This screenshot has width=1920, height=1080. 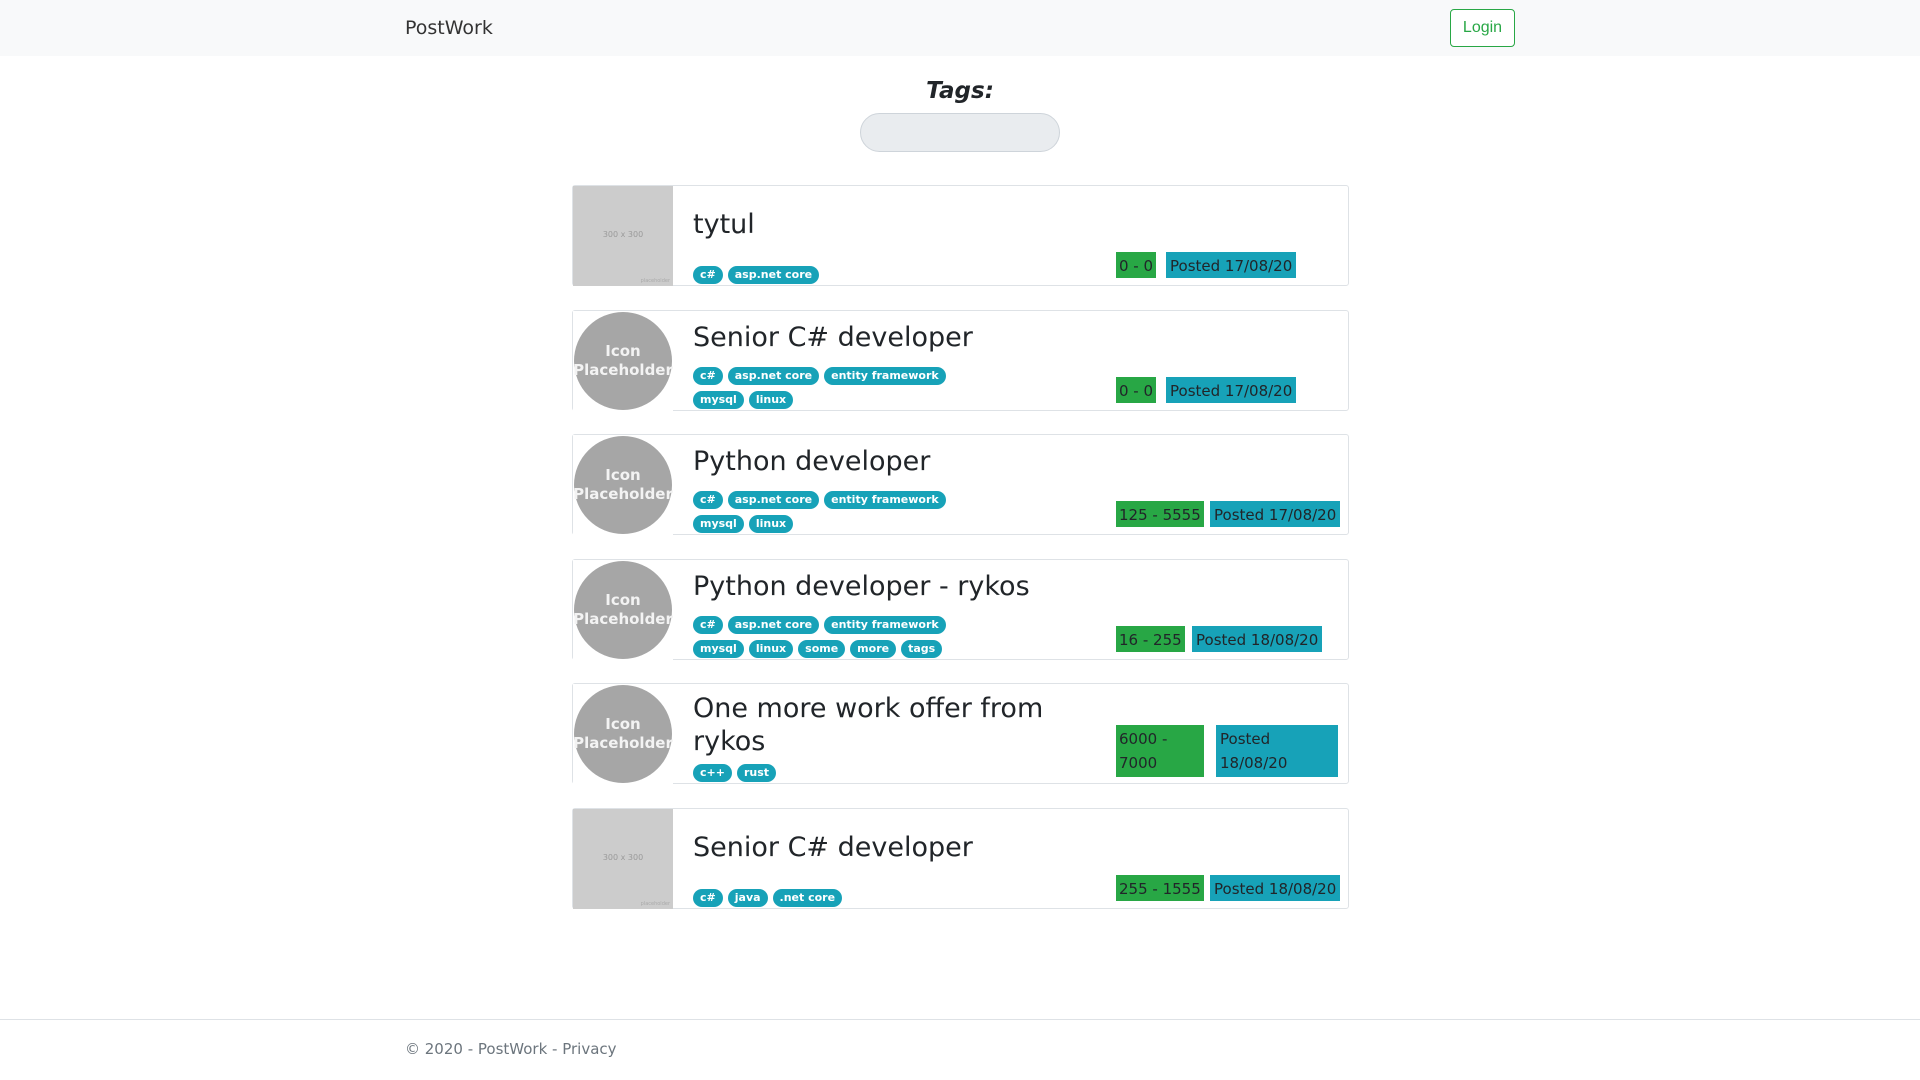 What do you see at coordinates (922, 649) in the screenshot?
I see `tag-badge: tags` at bounding box center [922, 649].